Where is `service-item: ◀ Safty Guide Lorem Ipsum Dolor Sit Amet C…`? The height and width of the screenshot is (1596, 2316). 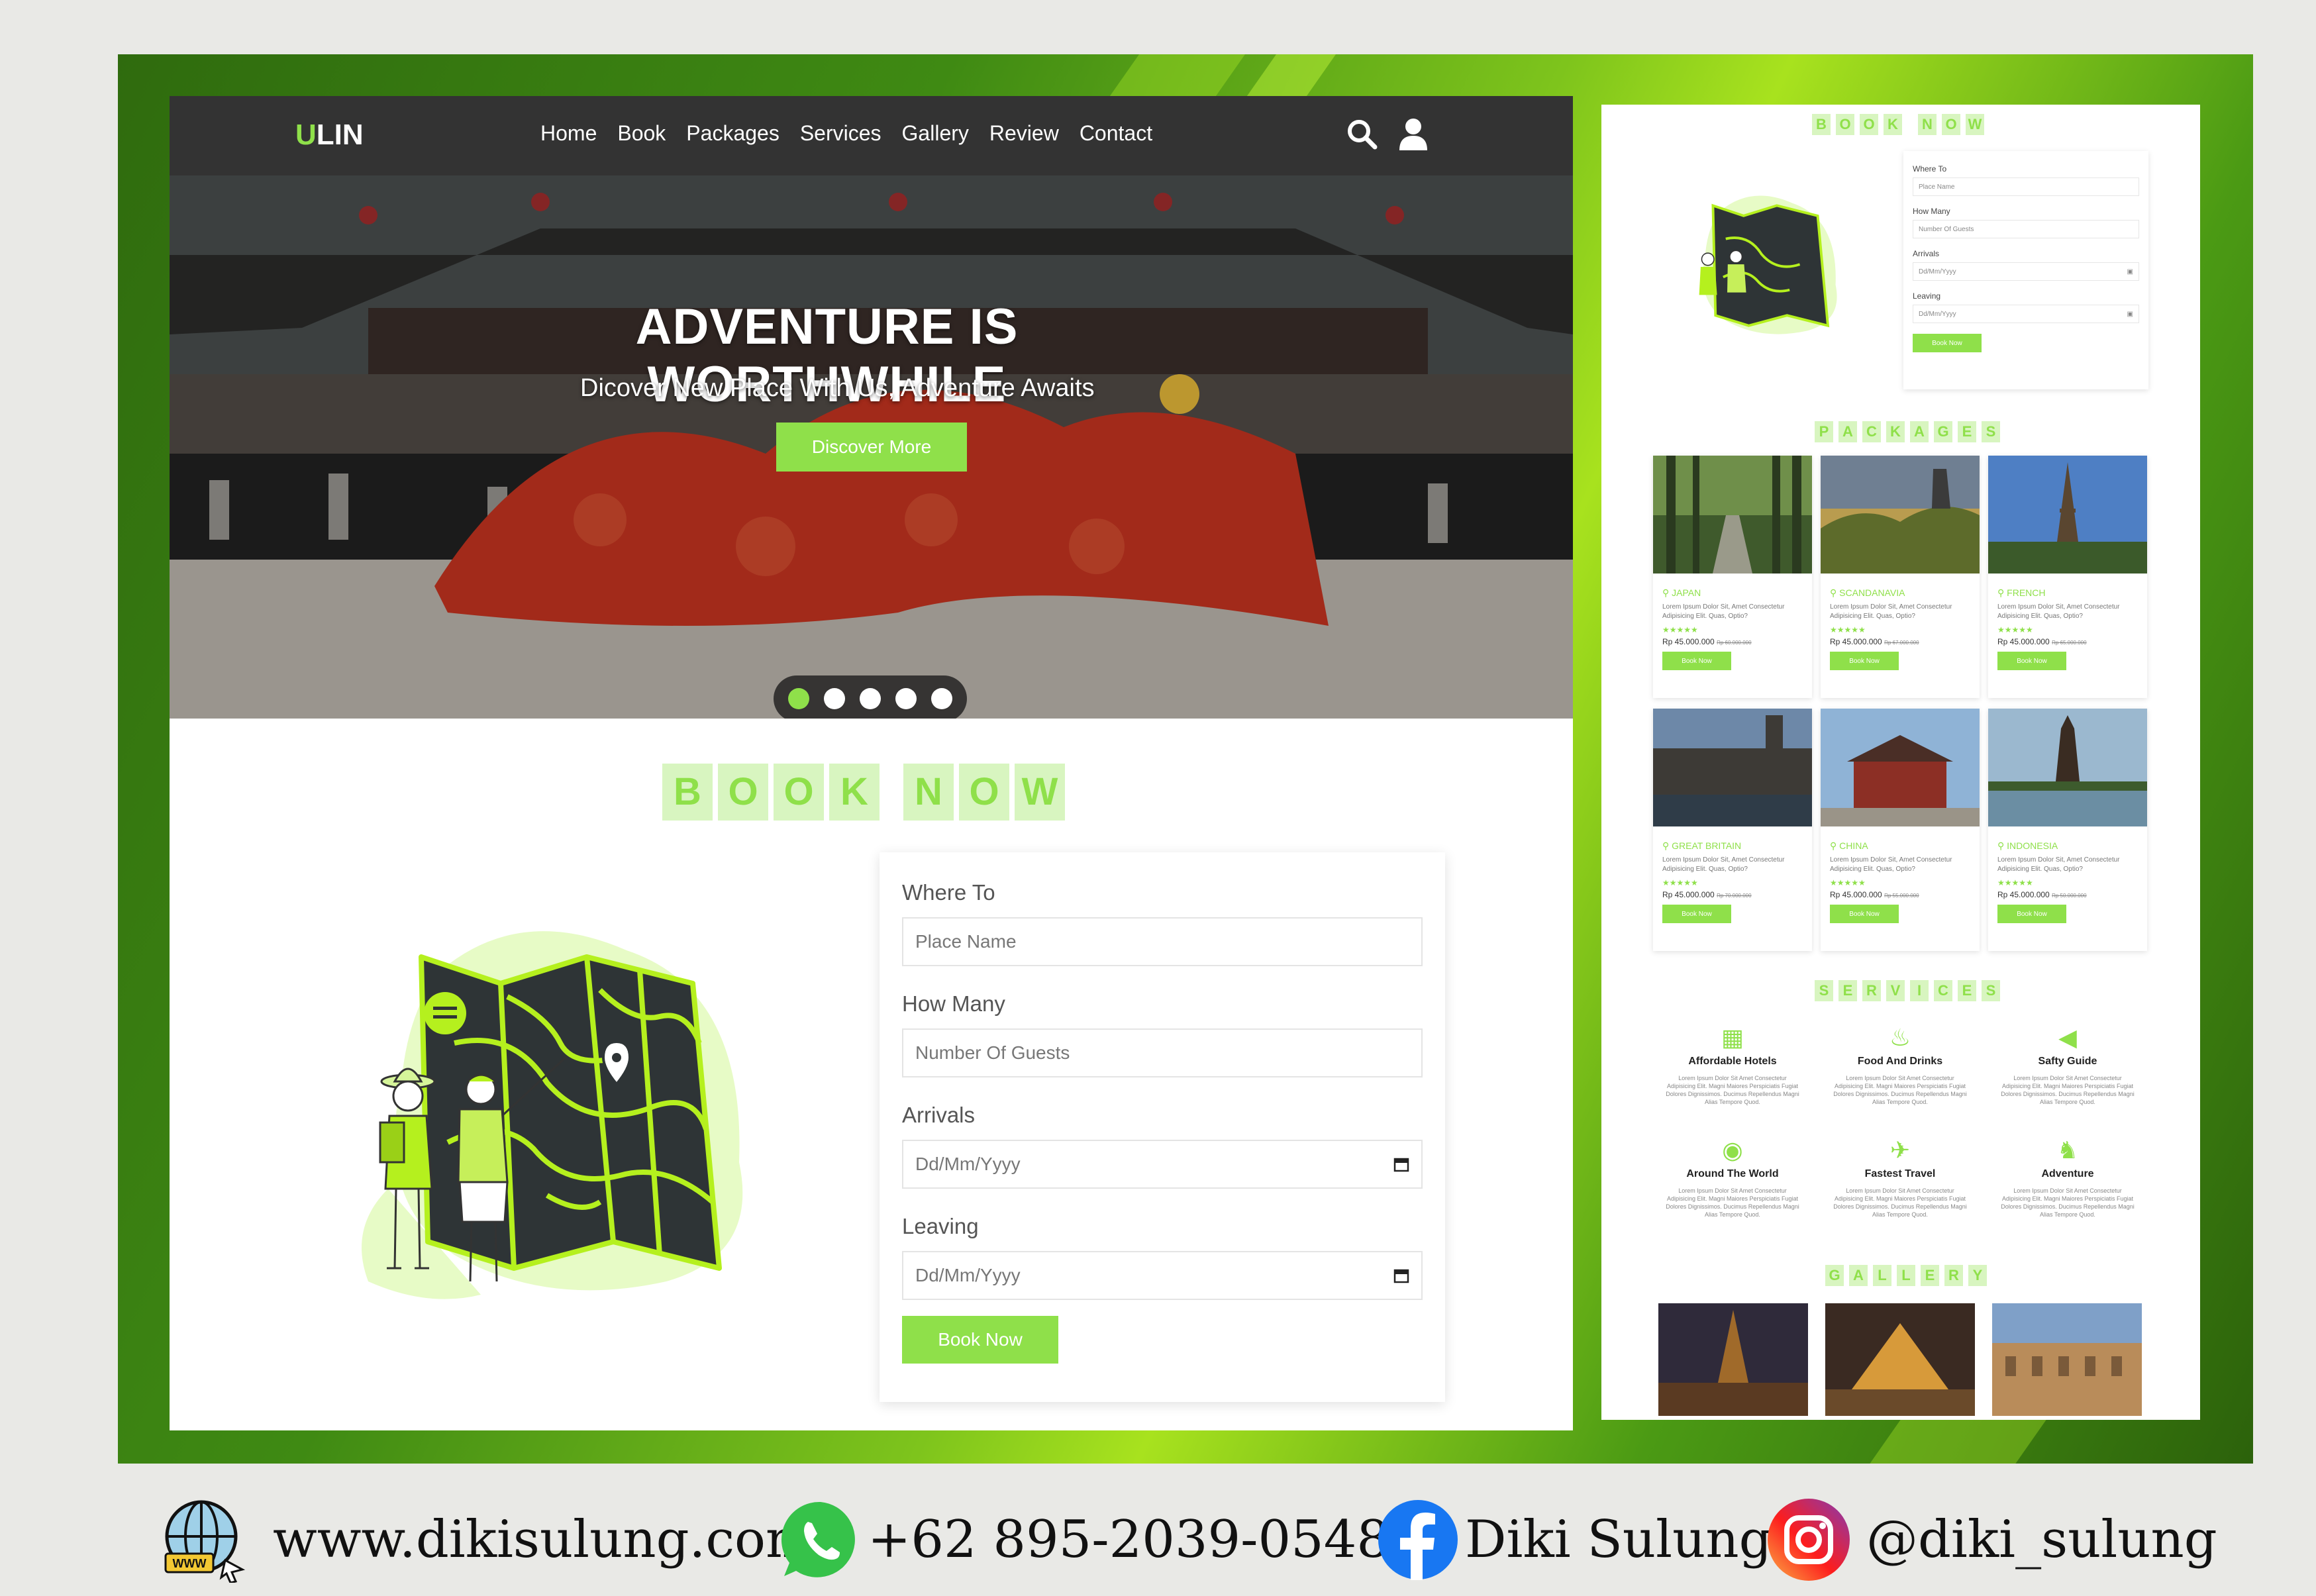
service-item: ◀ Safty Guide Lorem Ipsum Dolor Sit Amet C… is located at coordinates (2067, 1065).